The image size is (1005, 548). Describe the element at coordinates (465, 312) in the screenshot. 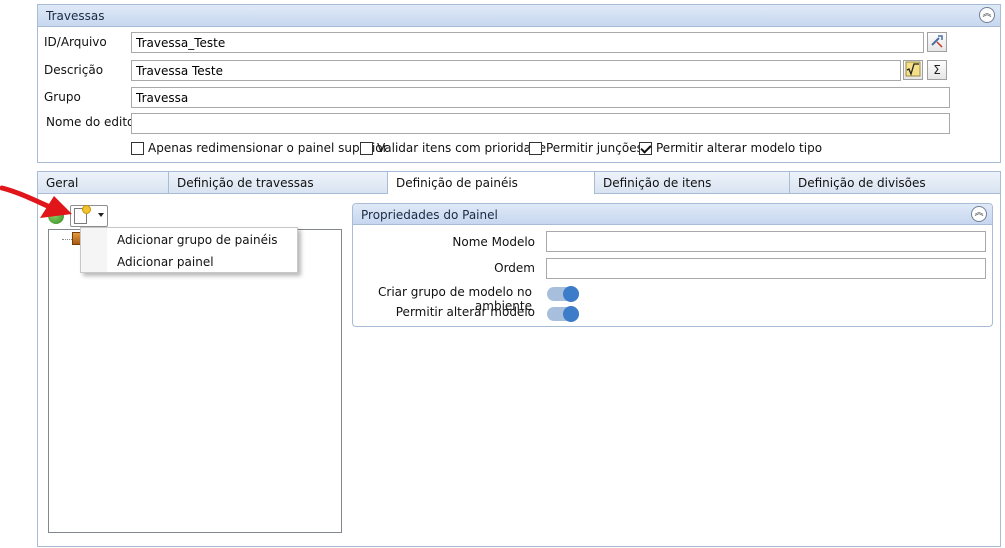

I see `permitir-alterar-label: Permitir alterar modelo` at that location.